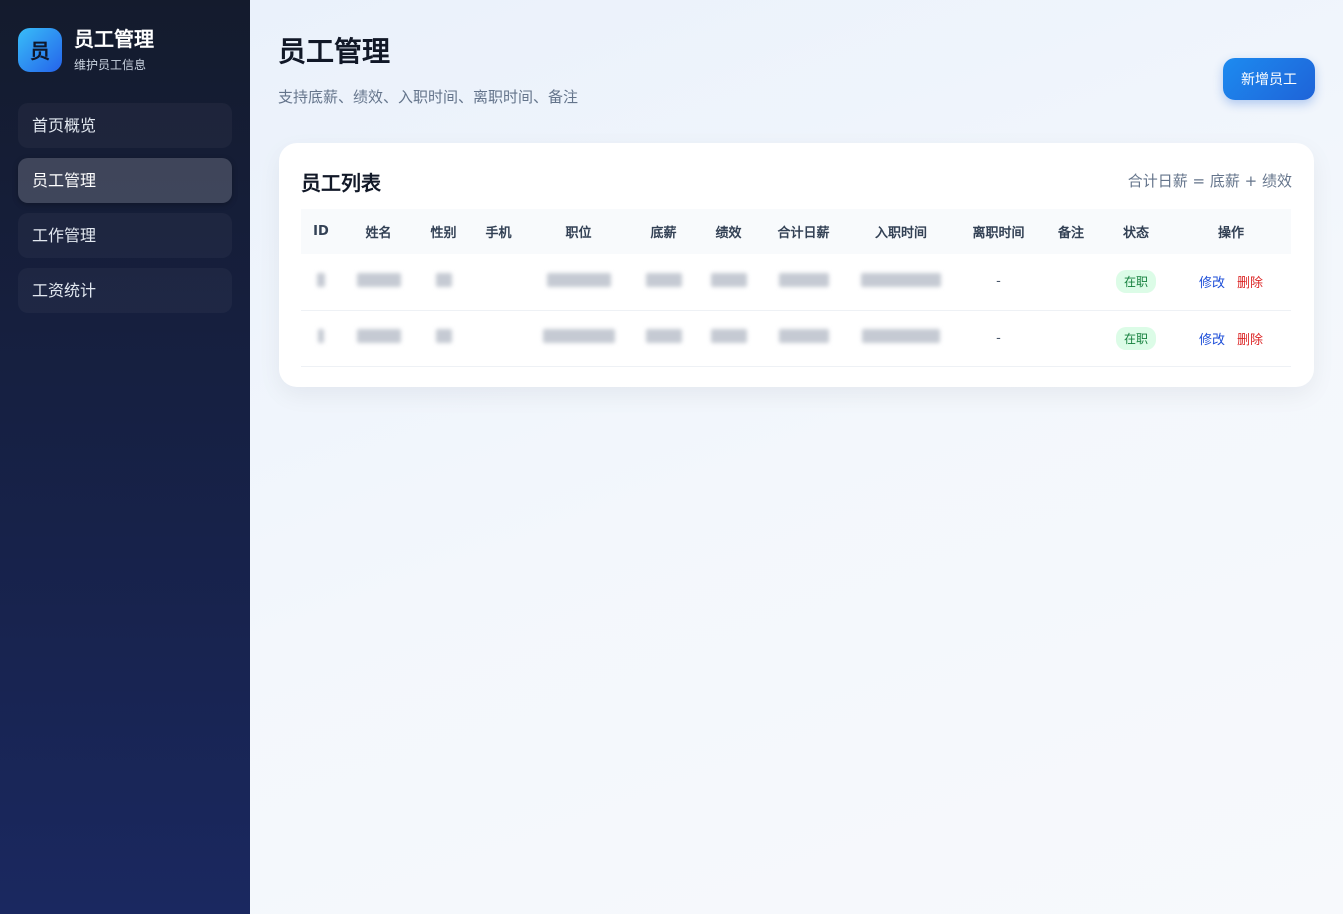 Image resolution: width=1343 pixels, height=914 pixels. I want to click on col-leave-date: 离职时间, so click(998, 233).